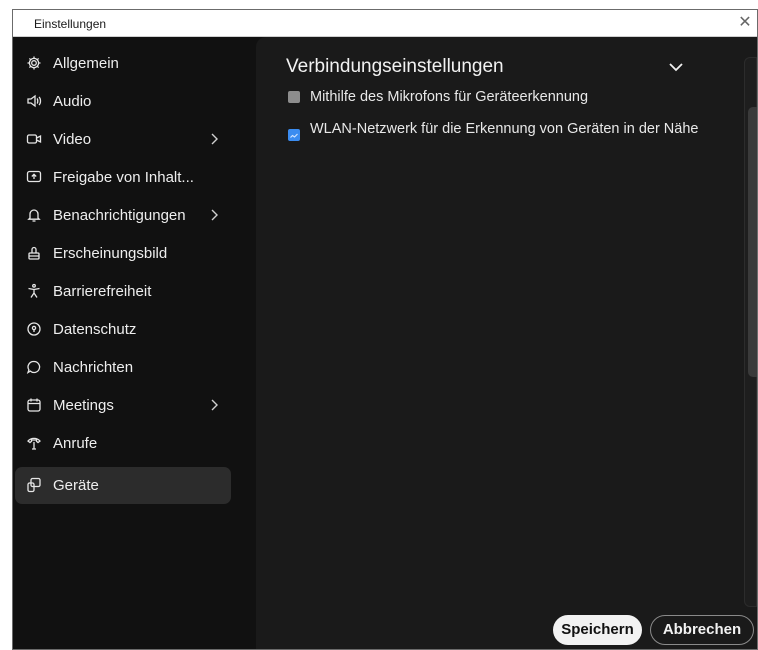 The width and height of the screenshot is (758, 650). I want to click on sidebar-item-label: Datenschutz, so click(95, 329).